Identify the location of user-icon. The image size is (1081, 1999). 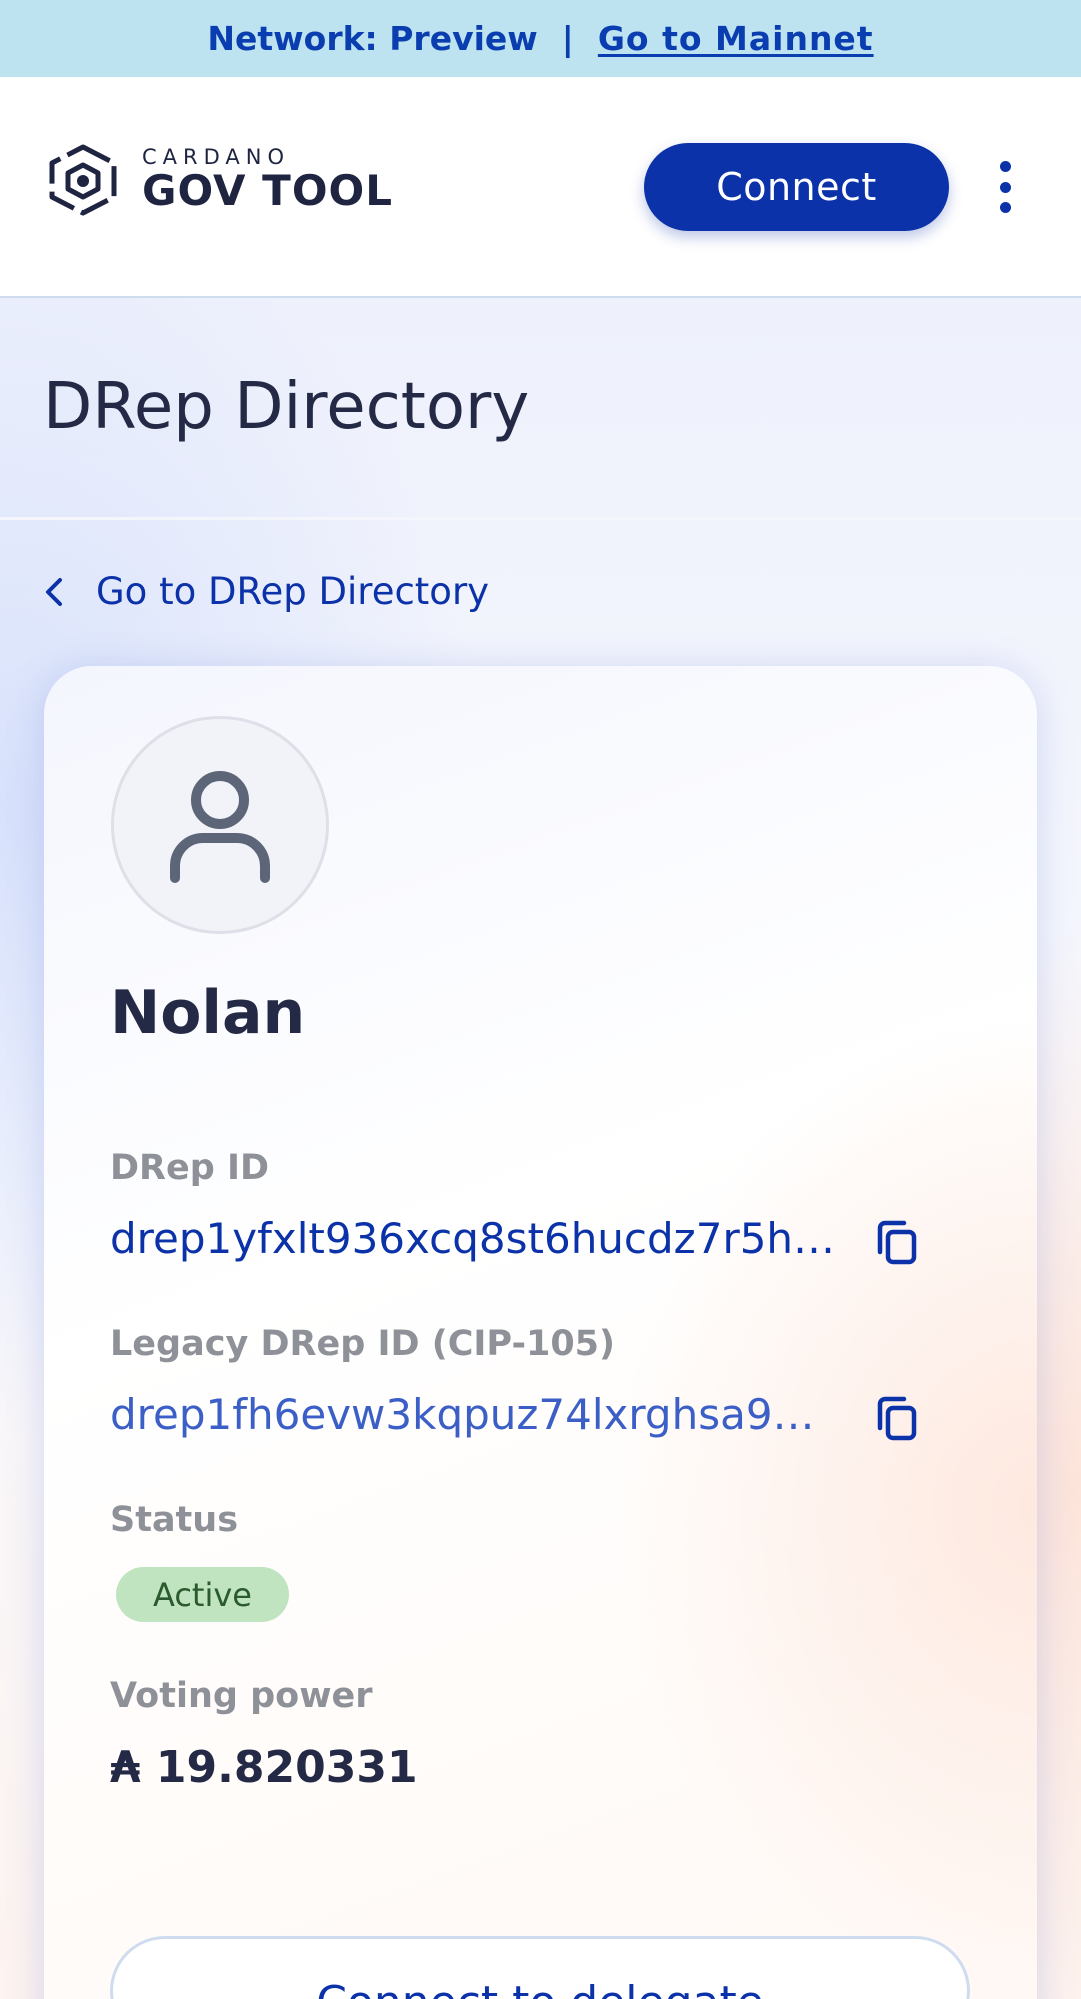
(220, 827).